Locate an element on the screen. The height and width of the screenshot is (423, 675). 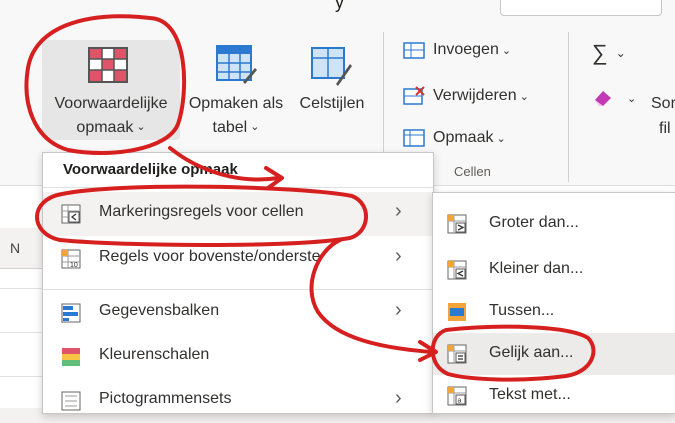
menu-item-top-bottom-rules: 10 Regels voor bovenste/onderste › is located at coordinates (238, 259).